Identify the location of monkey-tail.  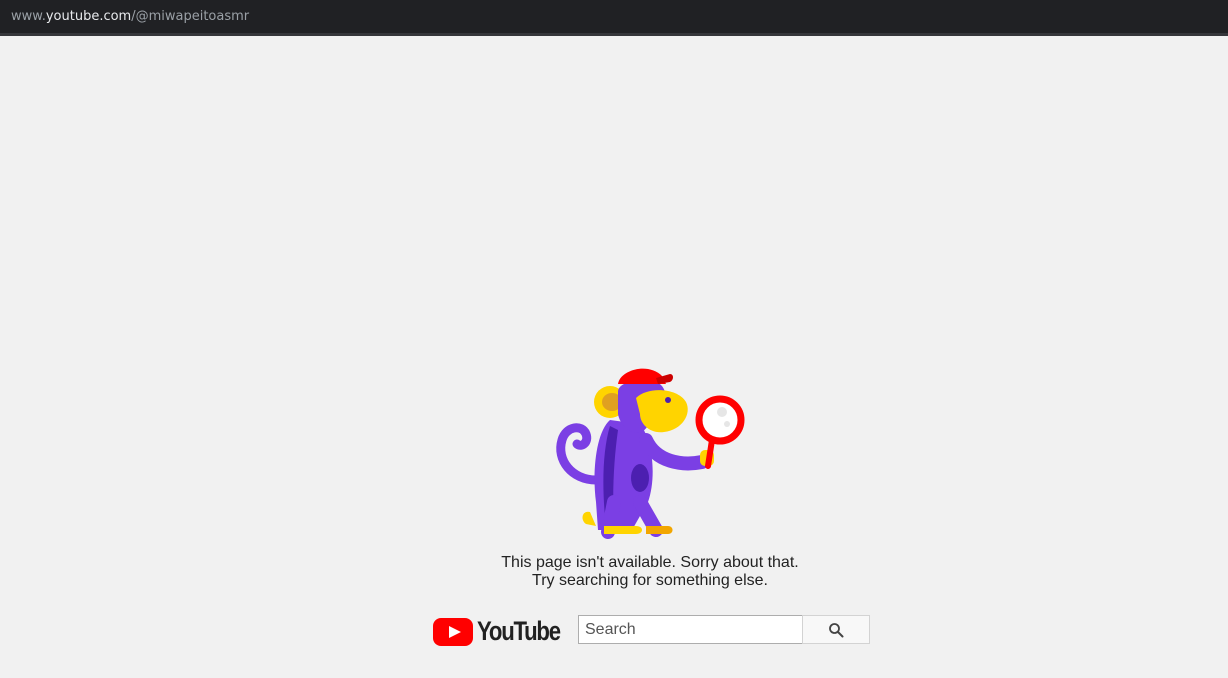
(578, 454).